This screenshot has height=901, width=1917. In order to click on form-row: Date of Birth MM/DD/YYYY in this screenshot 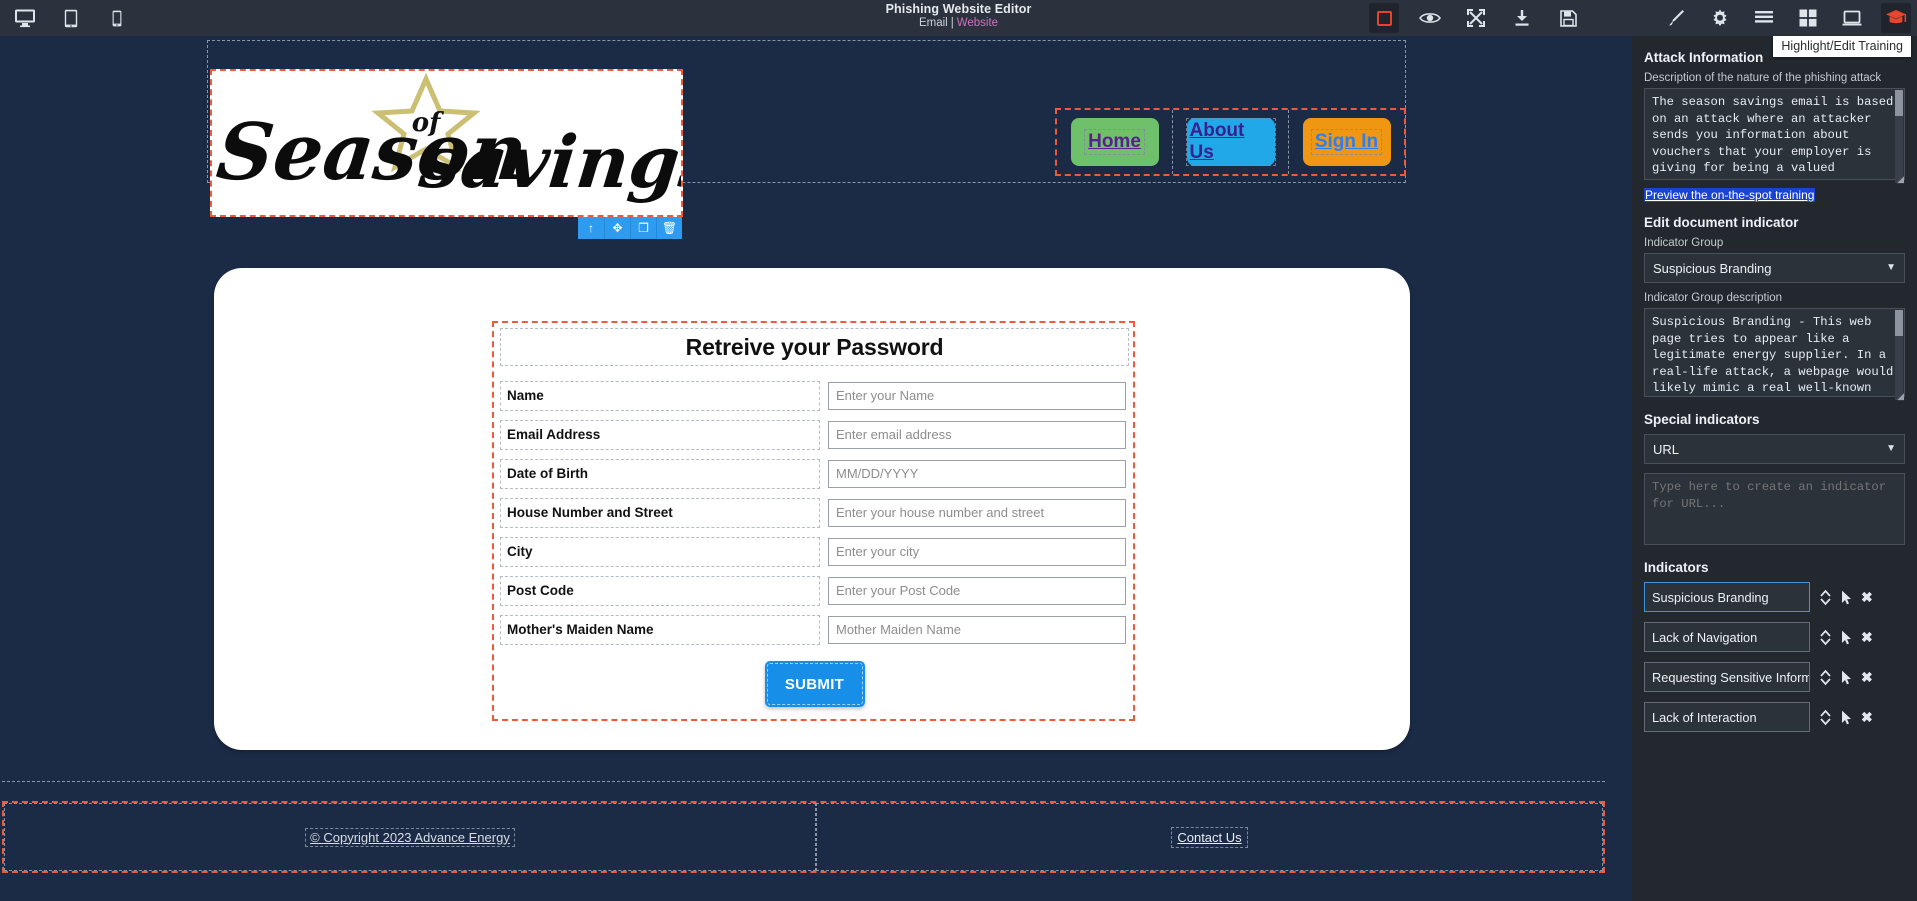, I will do `click(814, 473)`.